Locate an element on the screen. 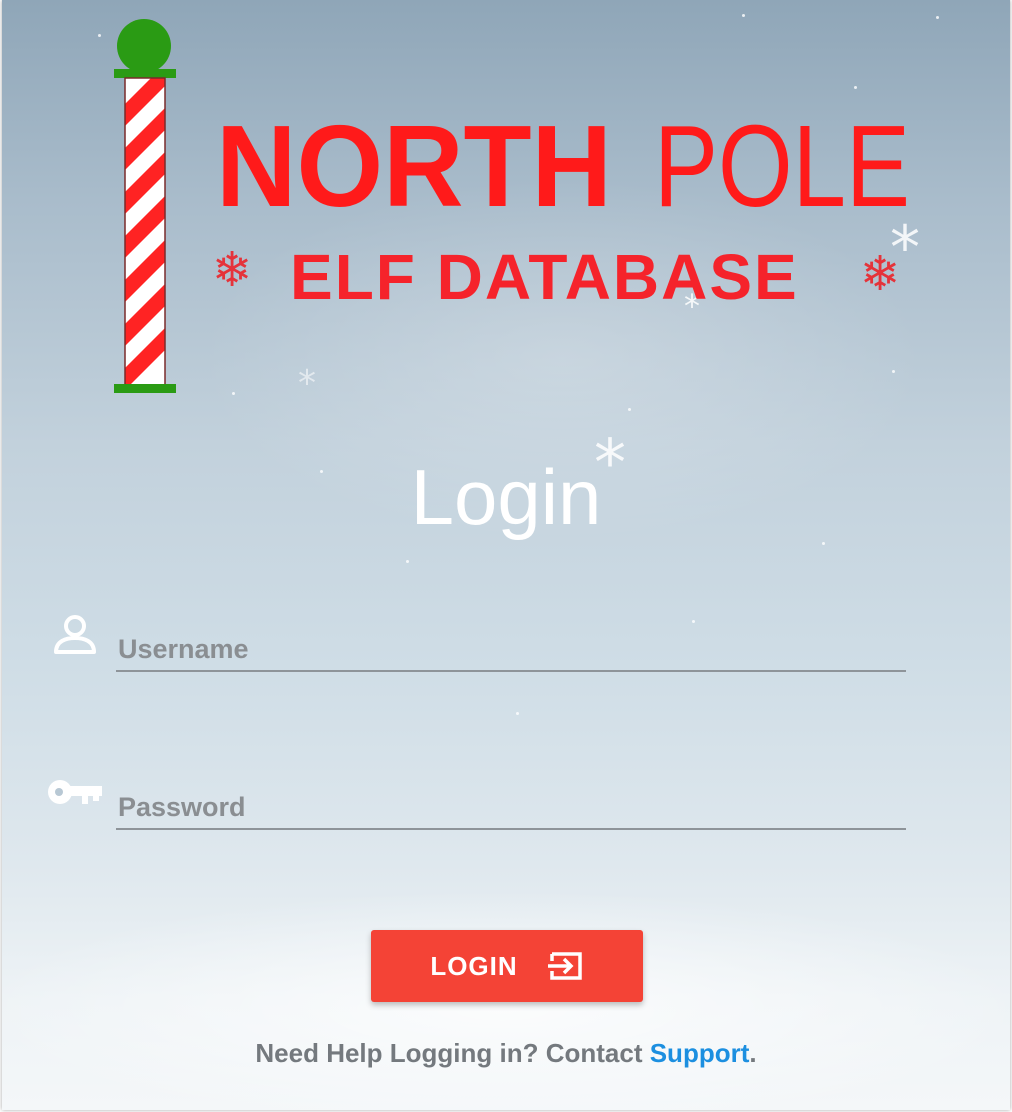  logo-north-word: NORTH is located at coordinates (414, 158).